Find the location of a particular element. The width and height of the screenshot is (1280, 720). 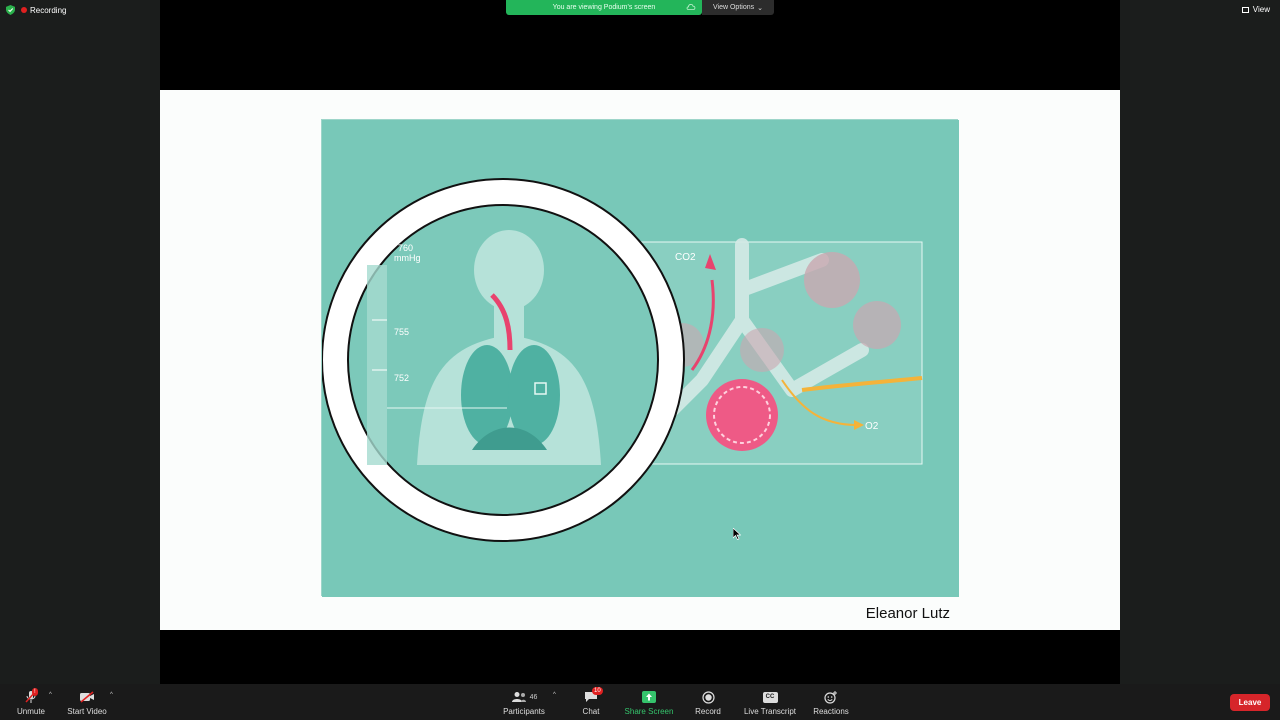

audio-options-caret-icon: ^ is located at coordinates (50, 695).